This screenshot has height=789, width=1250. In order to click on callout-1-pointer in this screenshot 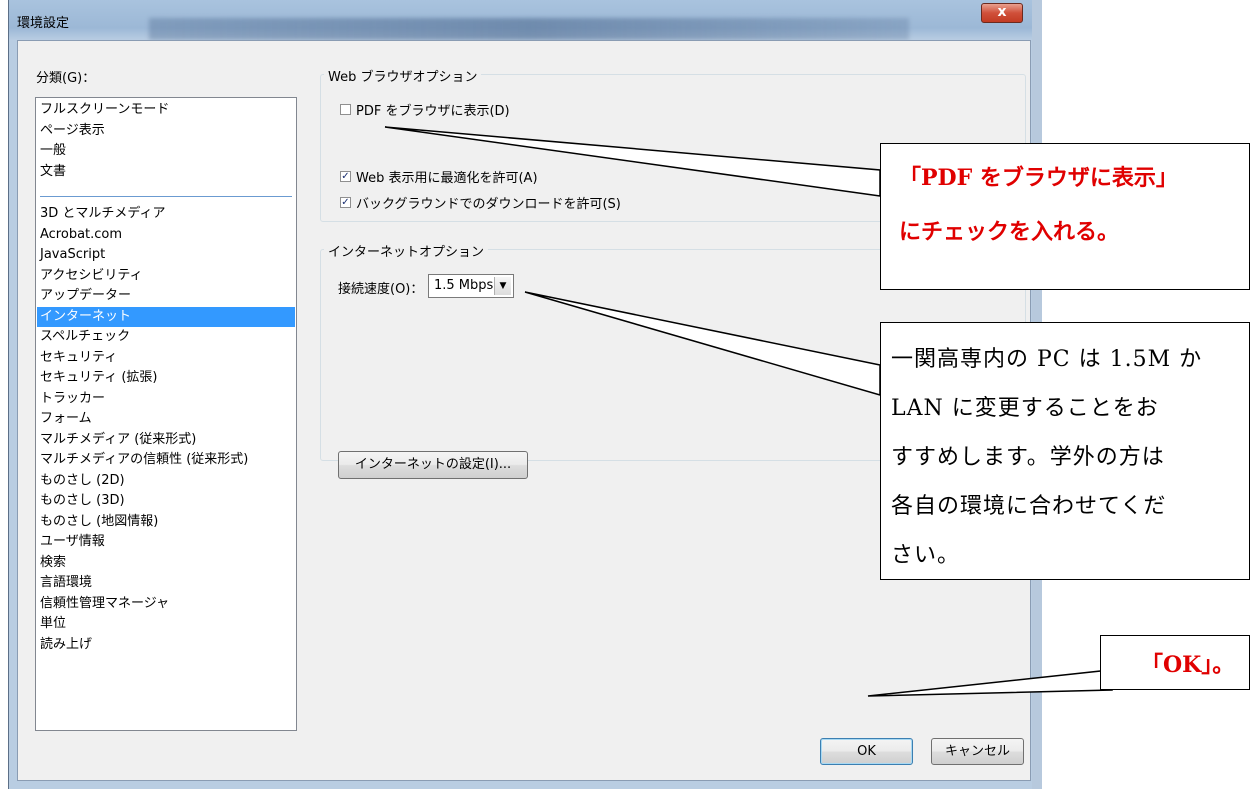, I will do `click(632, 161)`.